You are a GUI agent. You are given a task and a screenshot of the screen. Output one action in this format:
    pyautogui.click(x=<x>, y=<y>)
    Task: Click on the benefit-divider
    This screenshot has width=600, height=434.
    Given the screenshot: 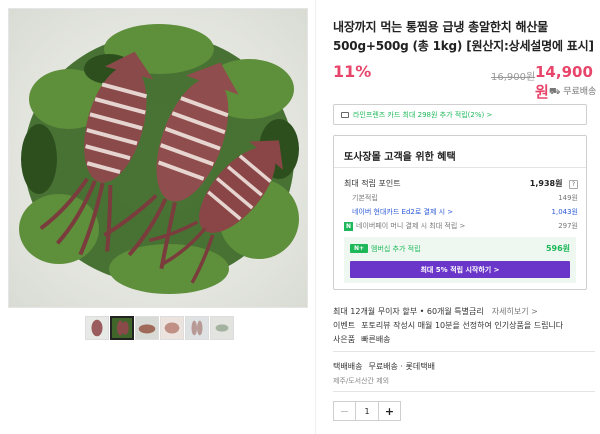 What is the action you would take?
    pyautogui.click(x=460, y=167)
    